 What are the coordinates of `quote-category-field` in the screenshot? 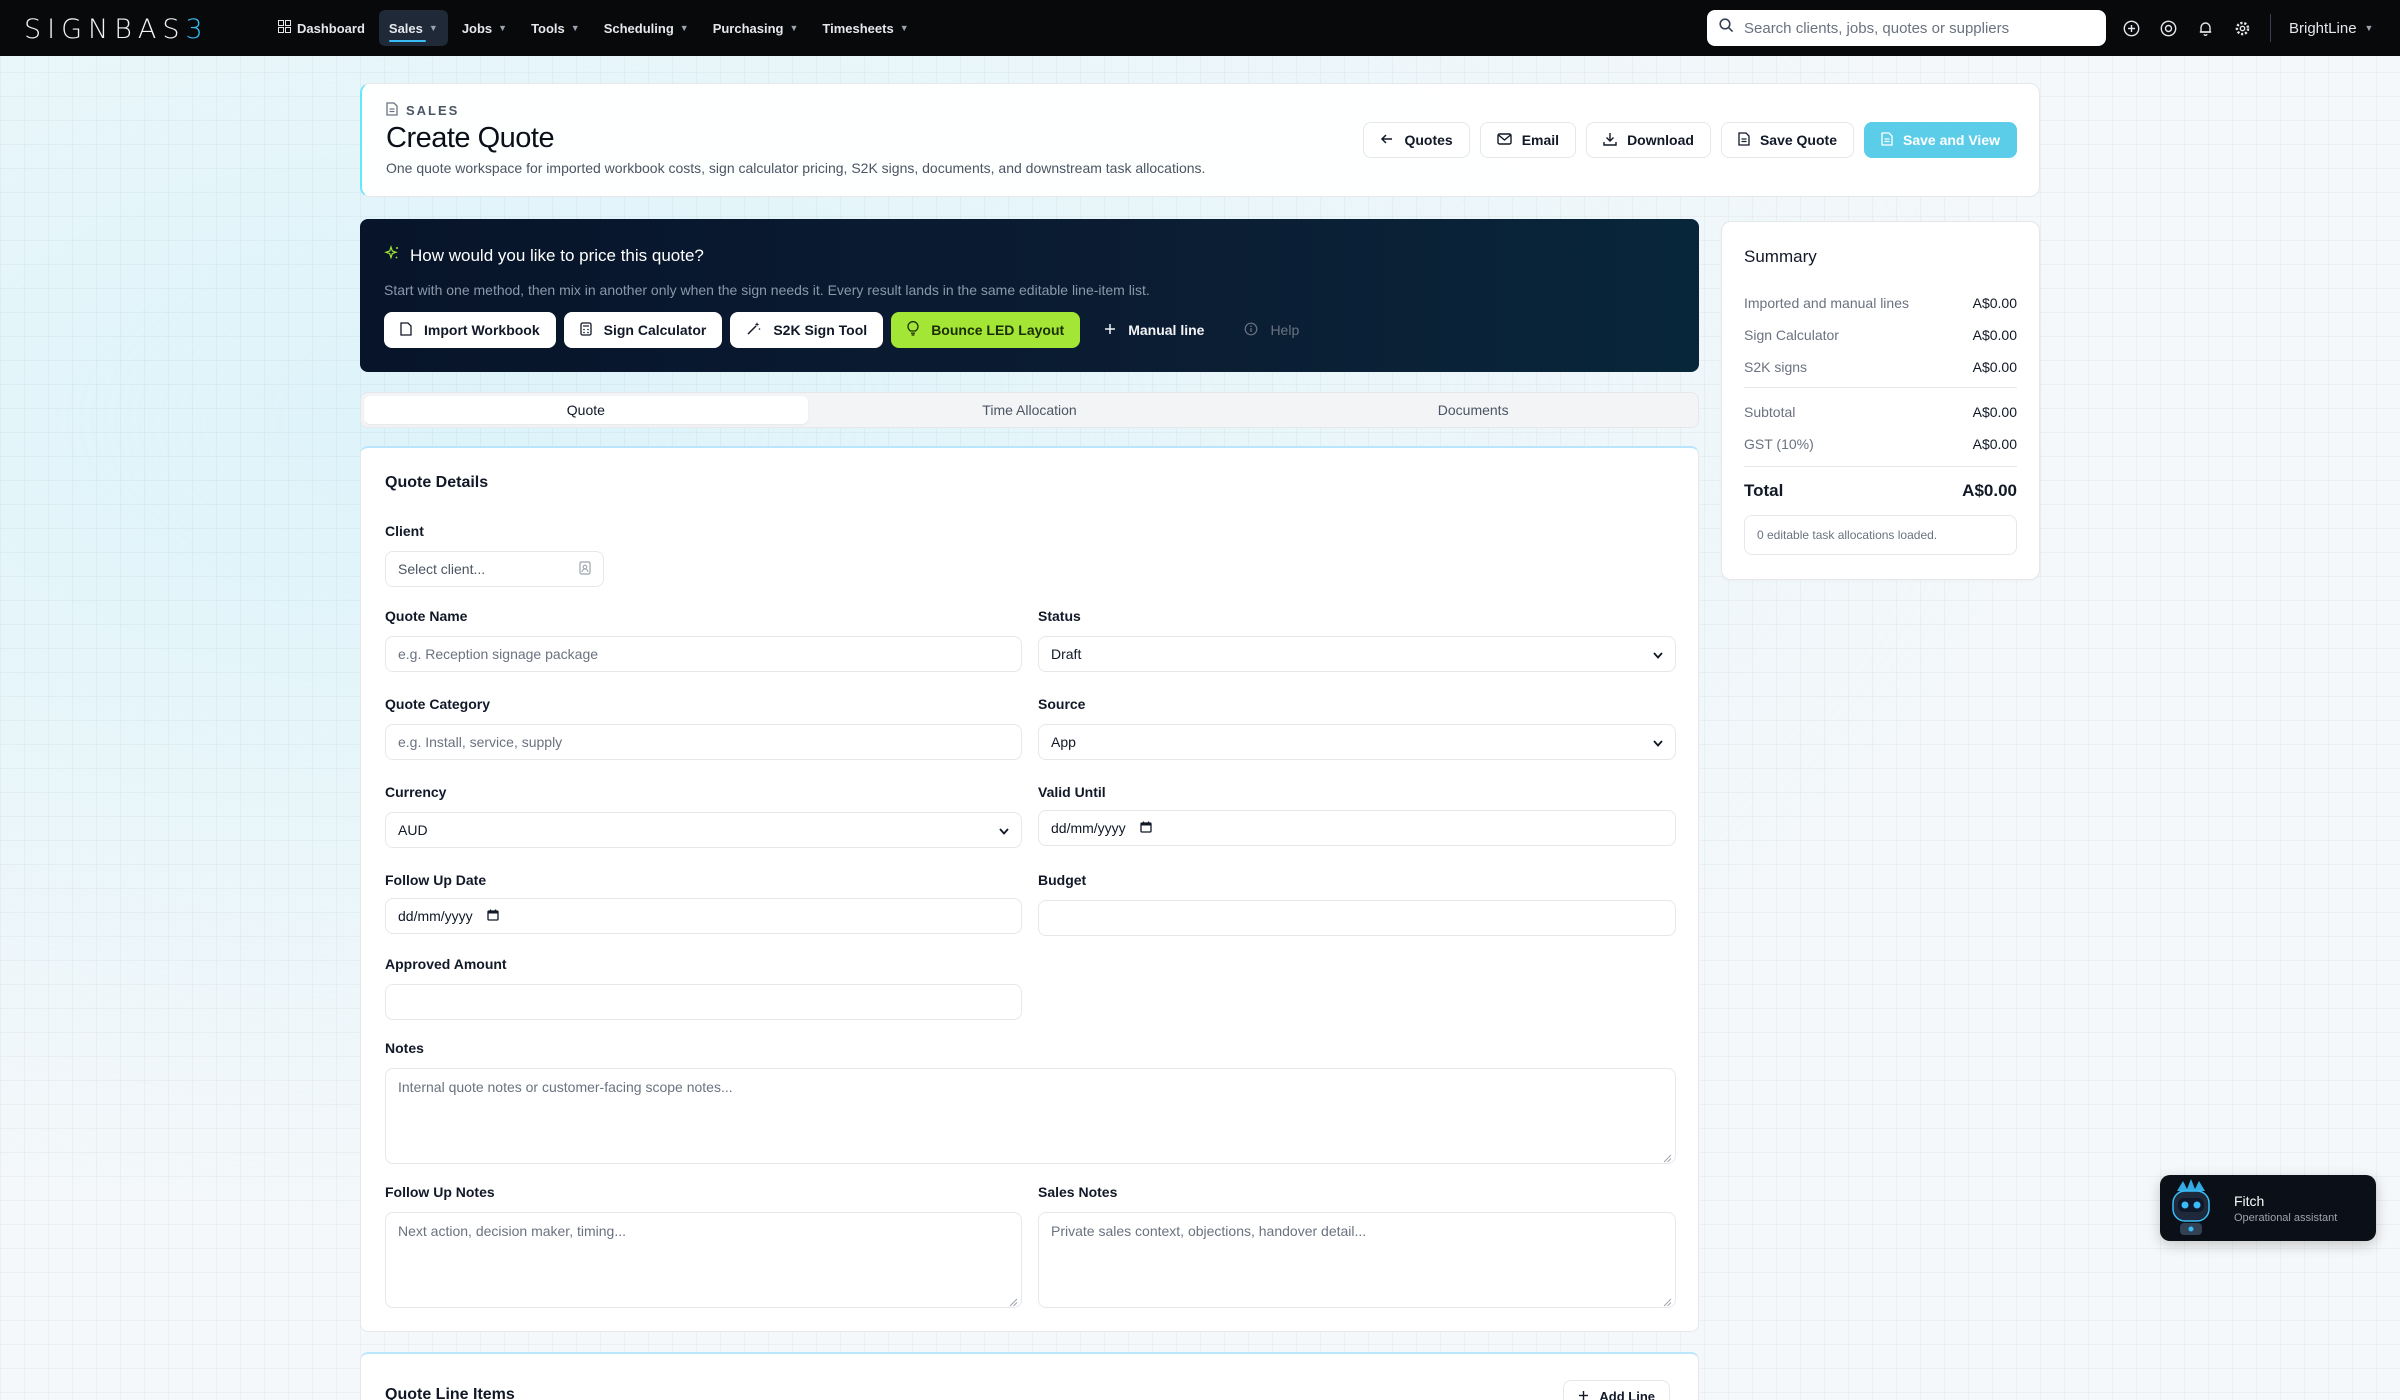 It's located at (703, 742).